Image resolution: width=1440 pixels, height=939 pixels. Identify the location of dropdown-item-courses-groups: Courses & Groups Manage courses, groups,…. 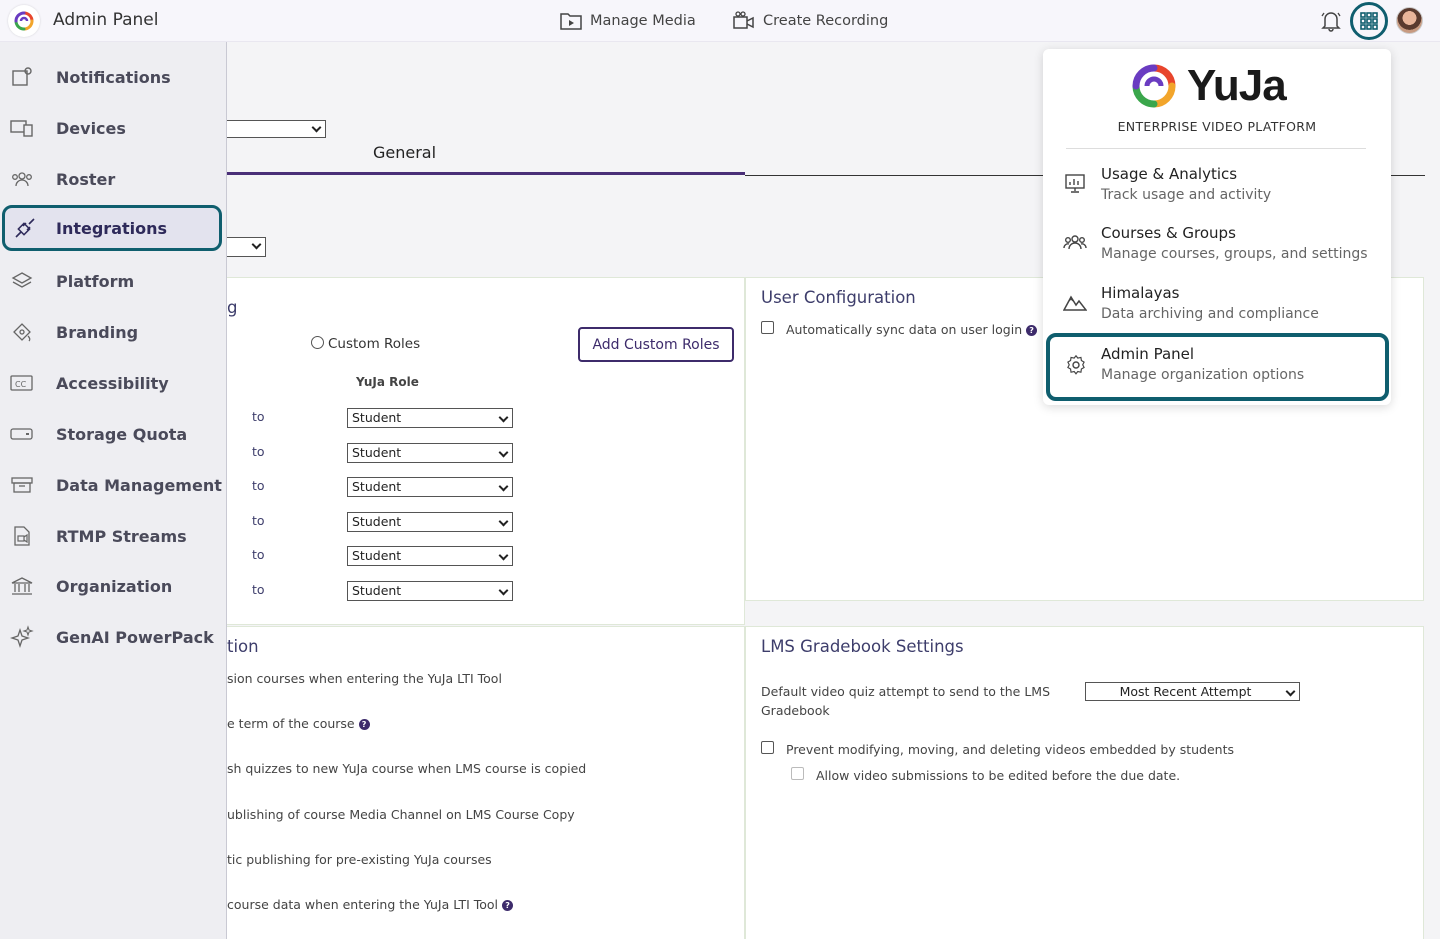
(1218, 247).